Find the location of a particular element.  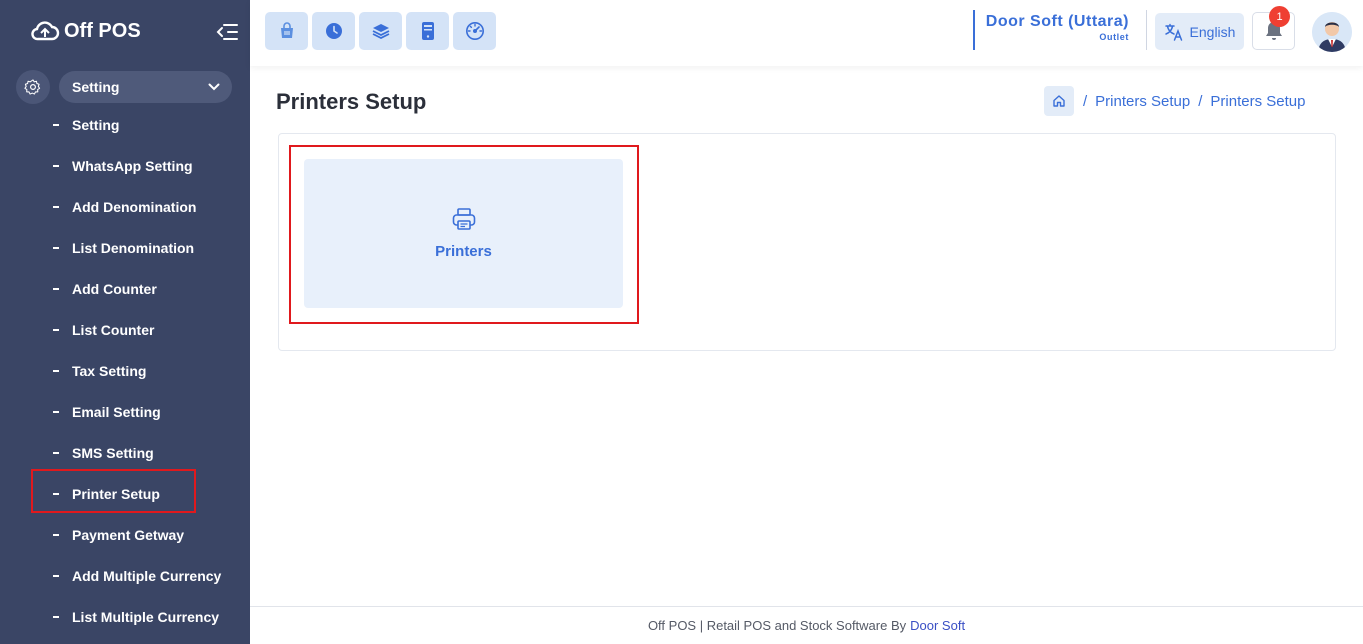

breadcrumb-home is located at coordinates (1059, 101).